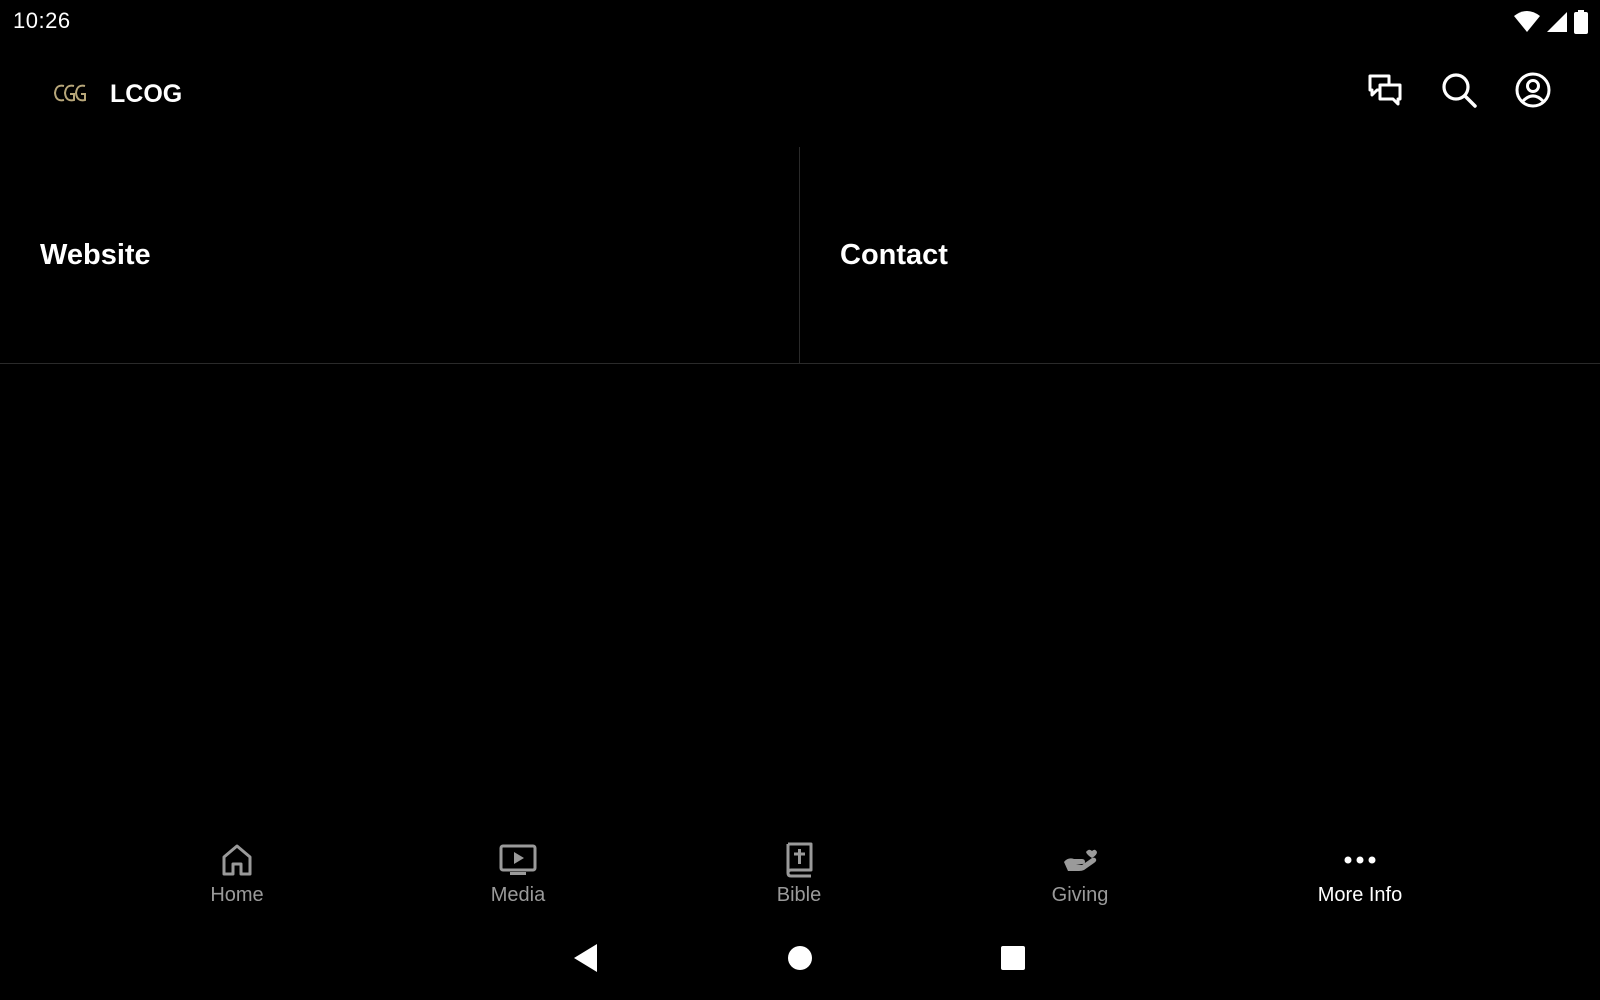 This screenshot has height=1000, width=1600. I want to click on home-icon, so click(237, 860).